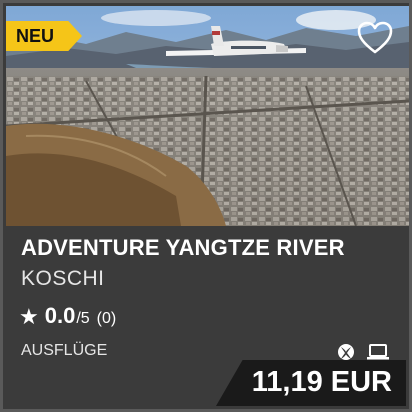 The image size is (412, 412). I want to click on product-title: ADVENTURE YANGTZE RIVER, so click(183, 247).